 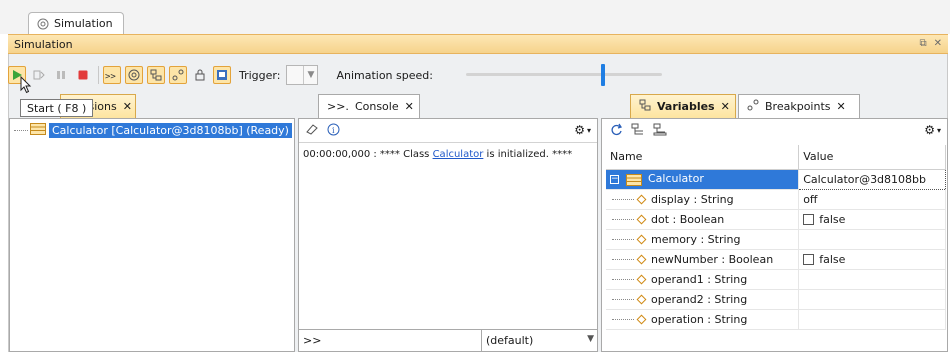 What do you see at coordinates (302, 75) in the screenshot?
I see `trigger-select: ▼` at bounding box center [302, 75].